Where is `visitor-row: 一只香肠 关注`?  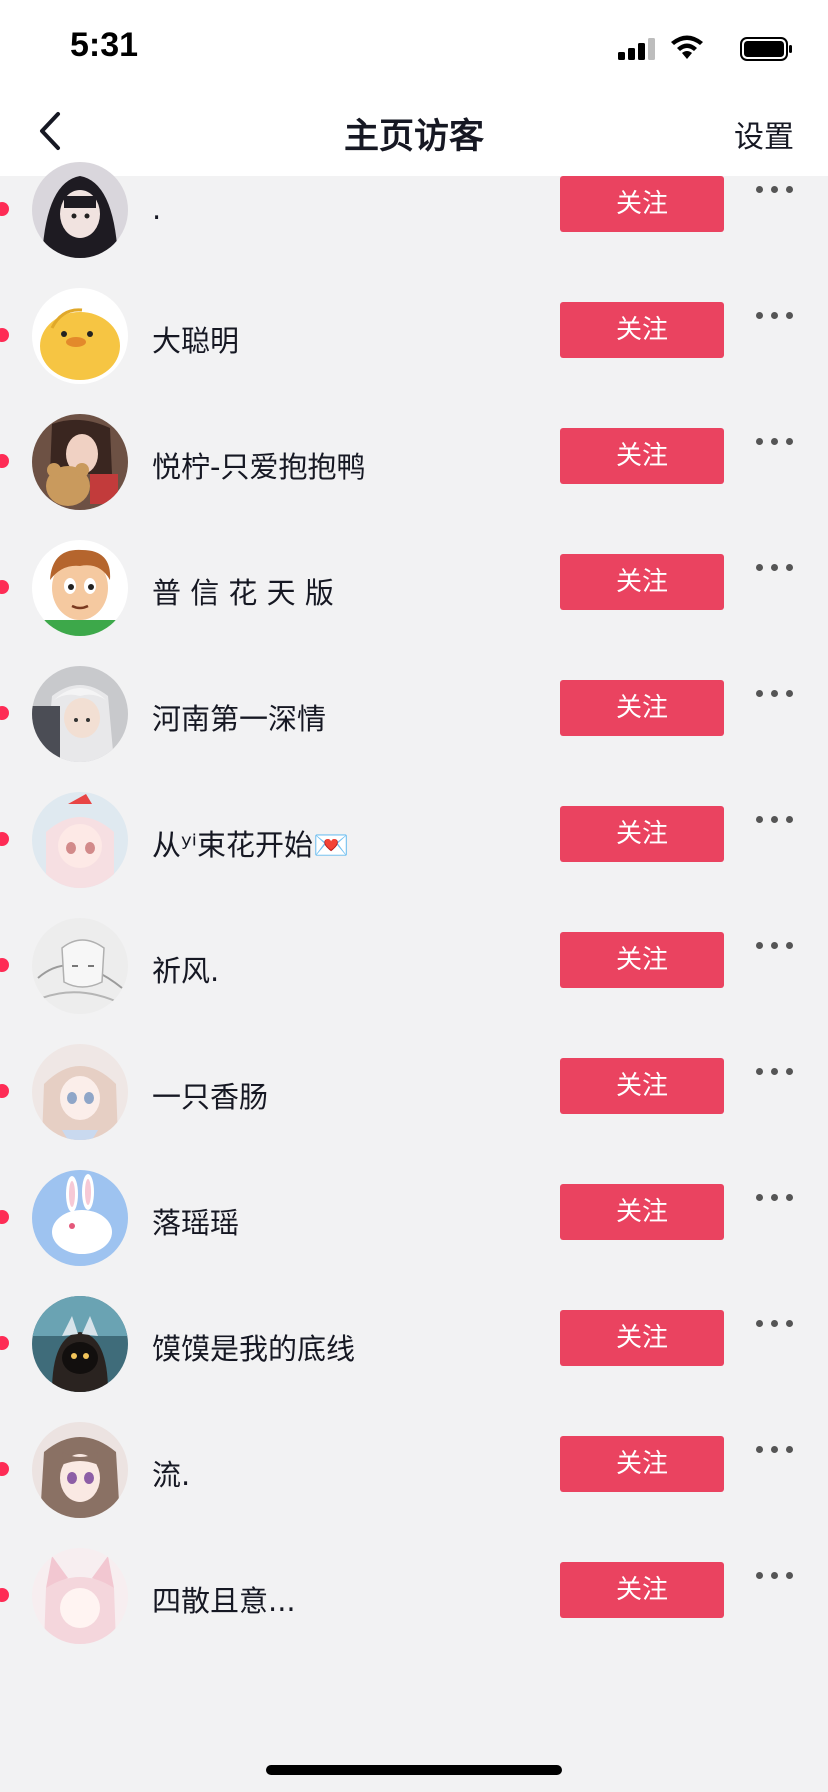
visitor-row: 一只香肠 关注 is located at coordinates (414, 1117).